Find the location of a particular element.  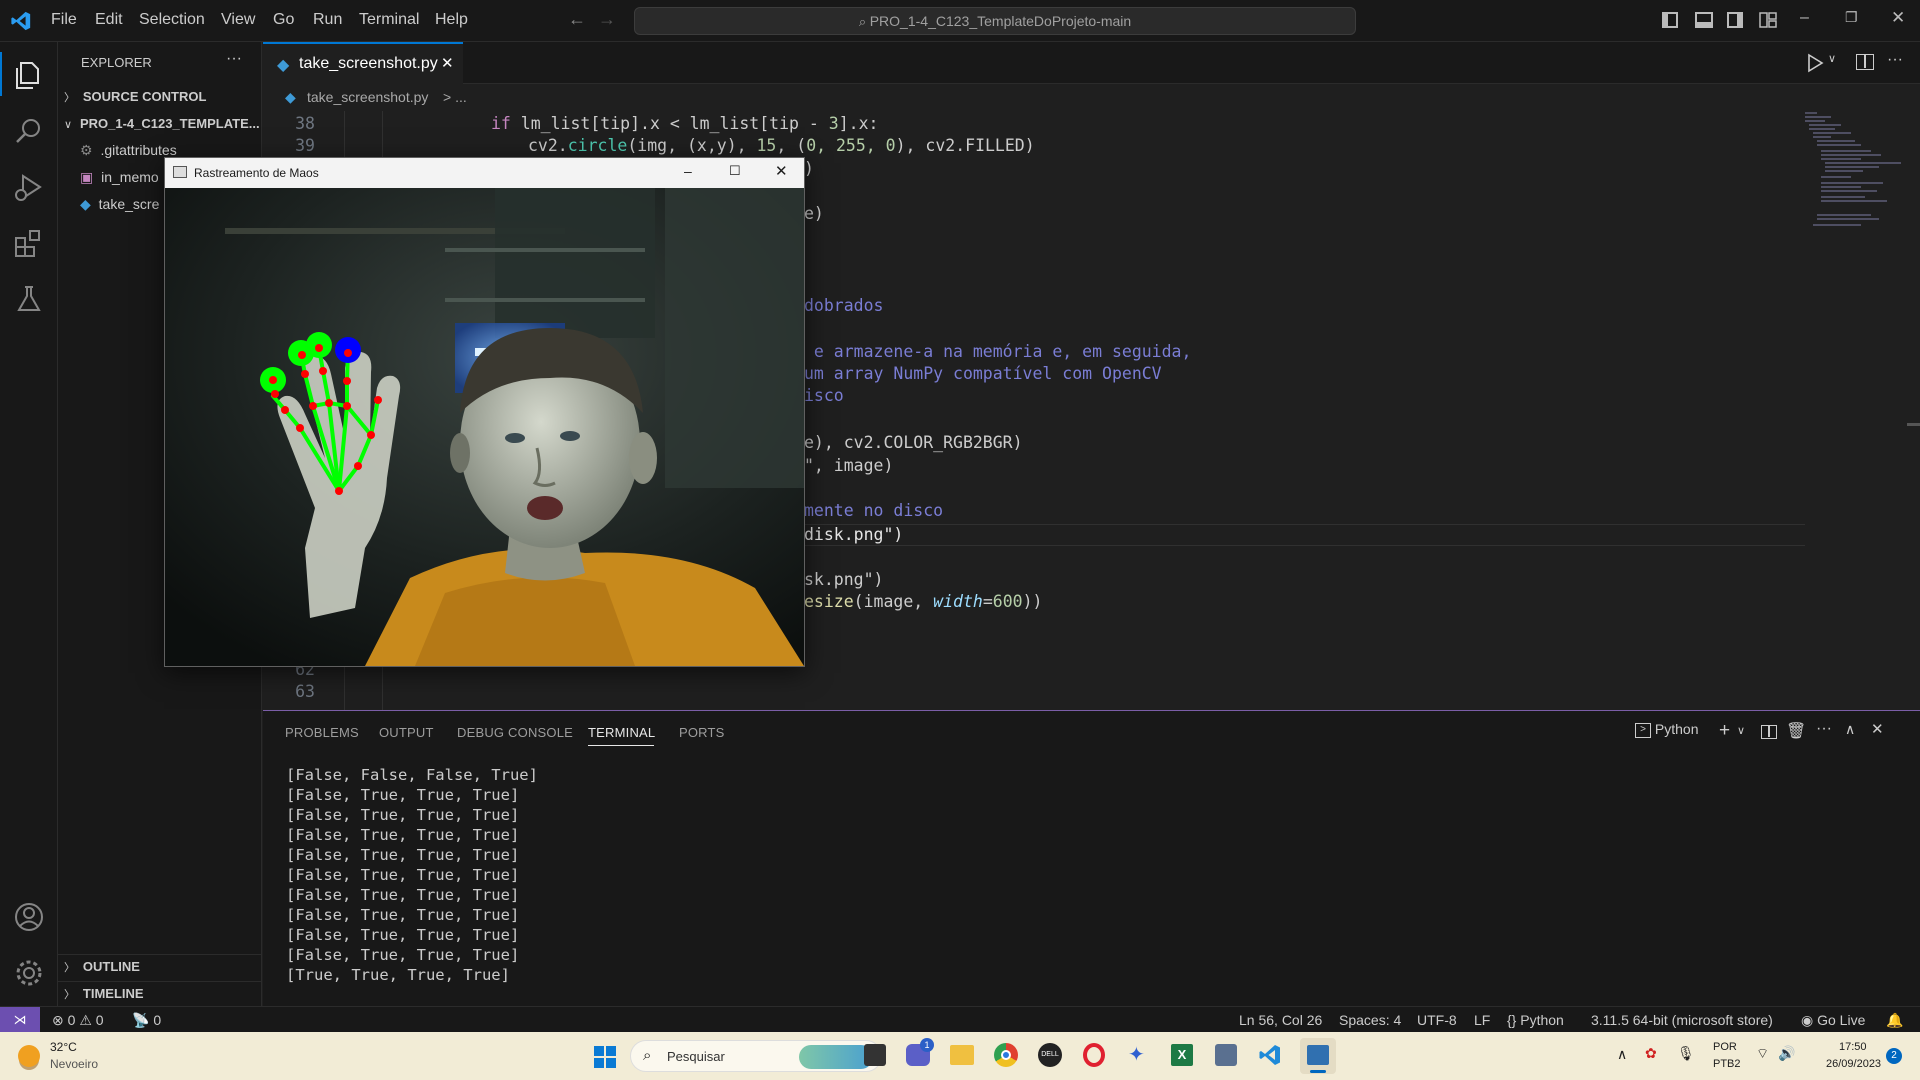

tab-terminal: TERMINAL is located at coordinates (621, 732).